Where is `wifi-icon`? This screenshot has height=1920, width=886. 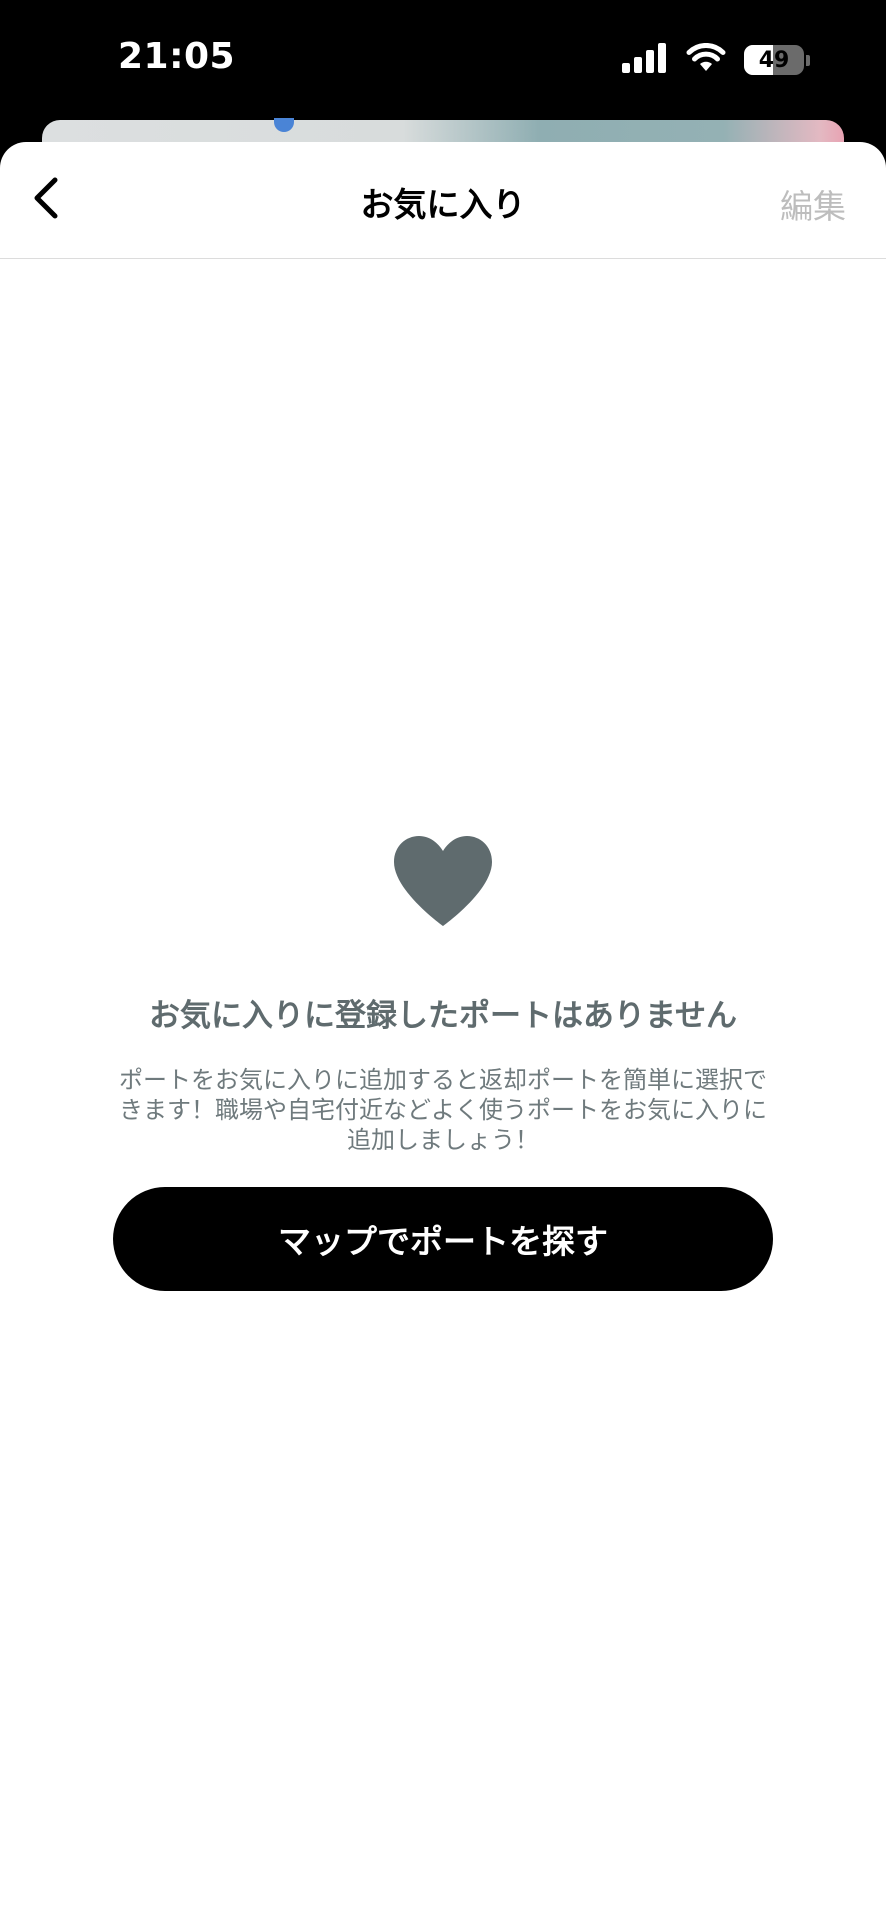
wifi-icon is located at coordinates (706, 59).